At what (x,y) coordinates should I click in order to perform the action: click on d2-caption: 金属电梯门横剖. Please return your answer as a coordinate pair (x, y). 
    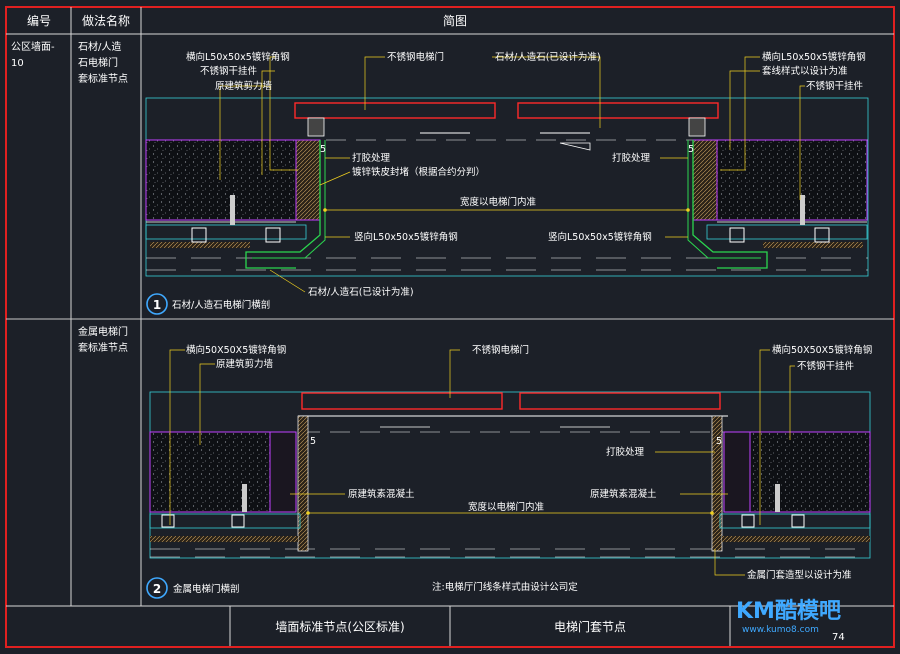
    Looking at the image, I should click on (206, 589).